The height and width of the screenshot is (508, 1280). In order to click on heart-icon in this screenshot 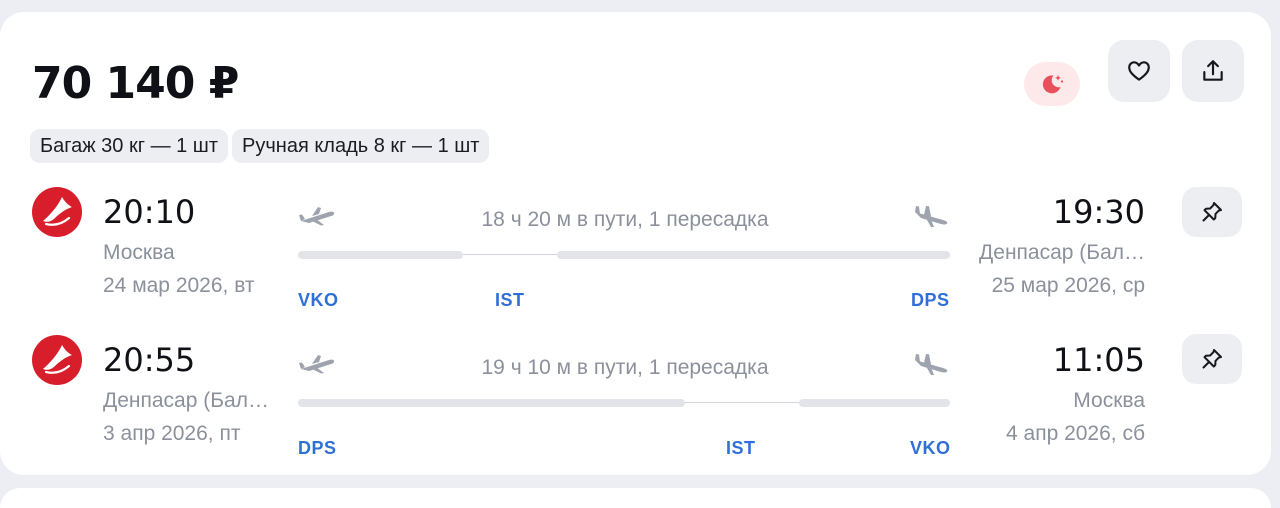, I will do `click(1139, 71)`.